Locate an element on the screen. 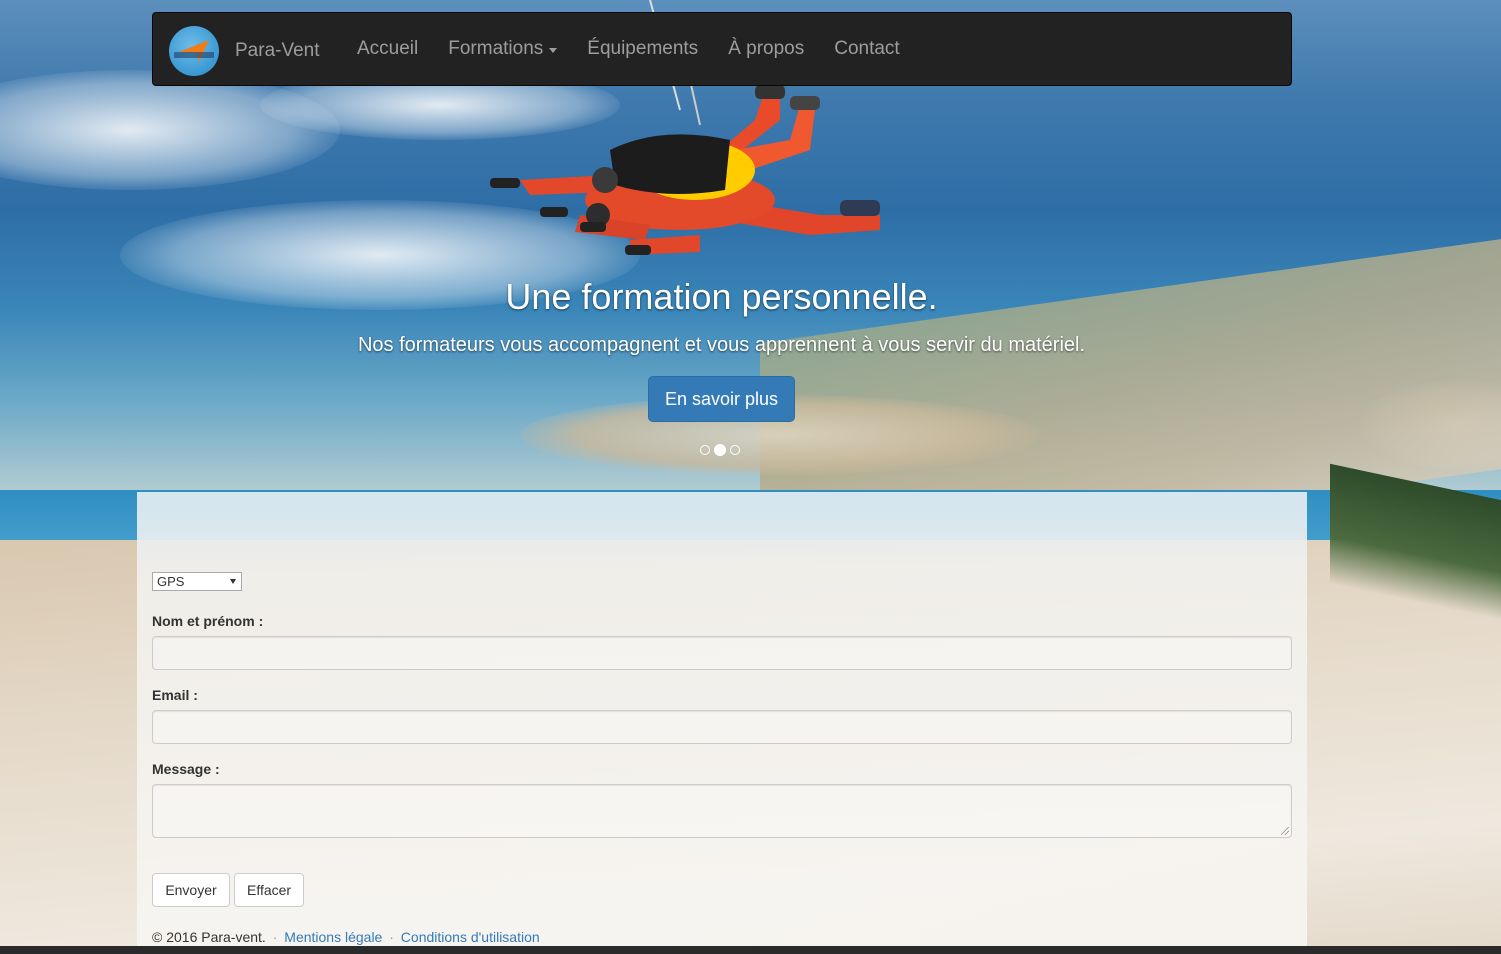 This screenshot has width=1501, height=954. terms-link: Conditions d'utilisation is located at coordinates (470, 937).